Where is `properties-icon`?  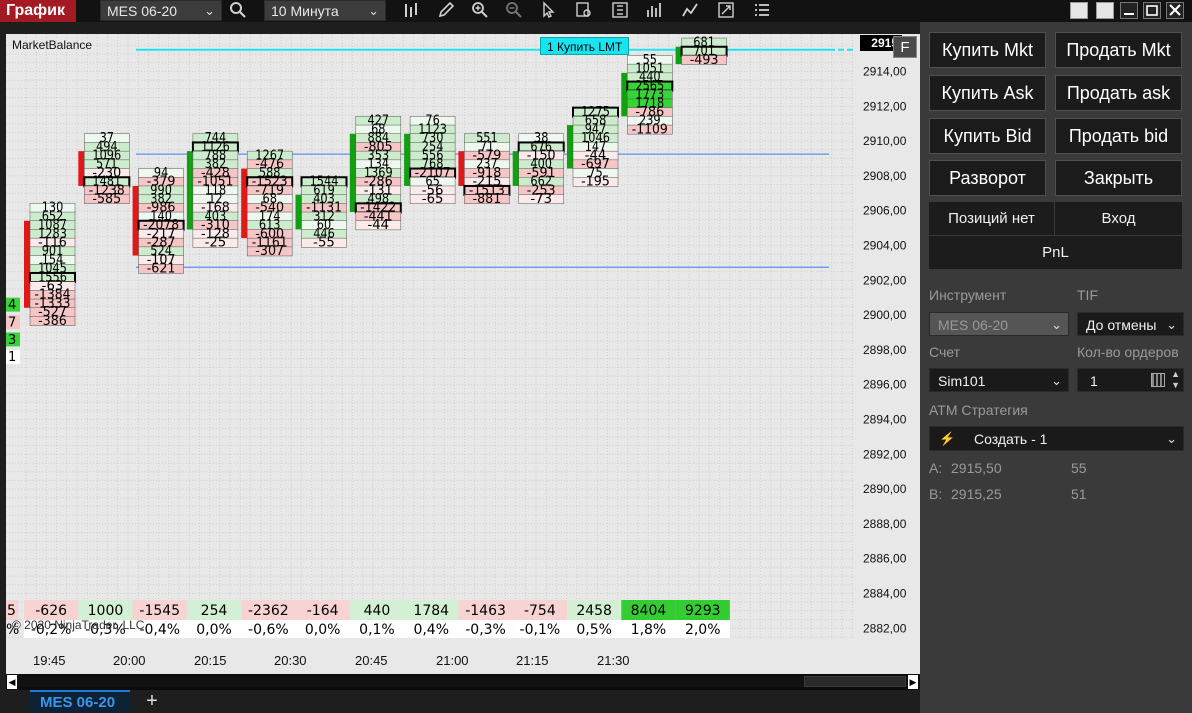
properties-icon is located at coordinates (726, 11).